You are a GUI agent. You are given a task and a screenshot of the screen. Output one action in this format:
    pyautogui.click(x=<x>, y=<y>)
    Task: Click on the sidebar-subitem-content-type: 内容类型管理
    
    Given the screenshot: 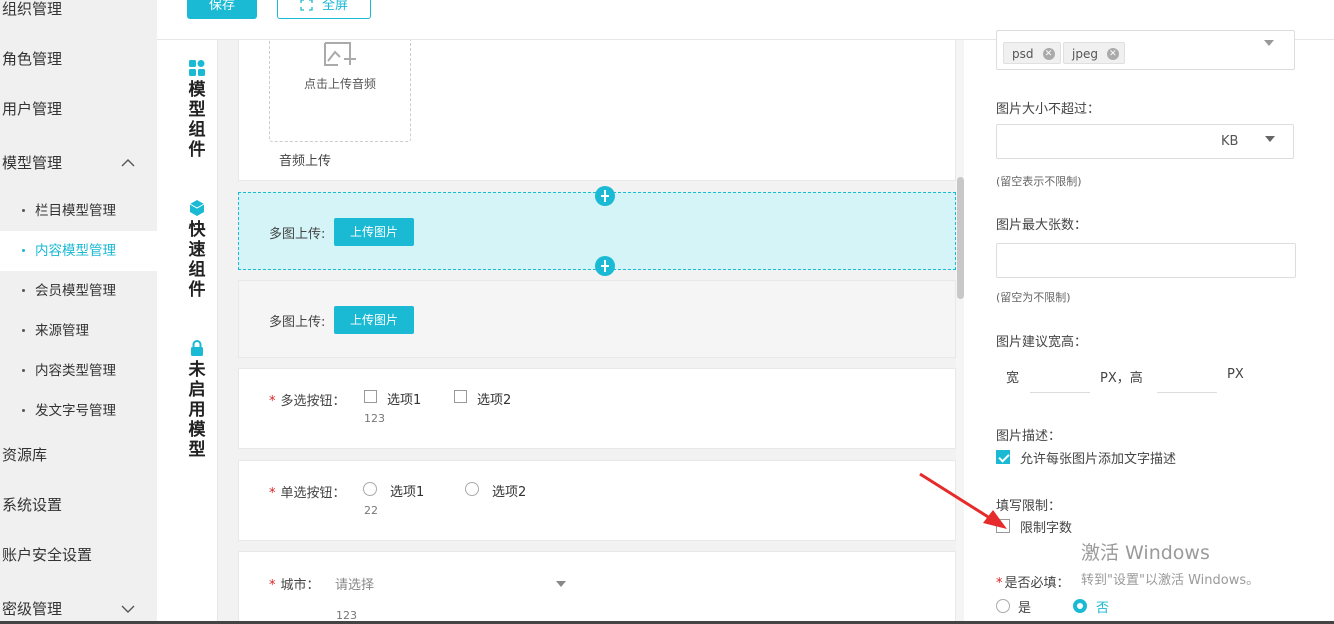 What is the action you would take?
    pyautogui.click(x=78, y=371)
    